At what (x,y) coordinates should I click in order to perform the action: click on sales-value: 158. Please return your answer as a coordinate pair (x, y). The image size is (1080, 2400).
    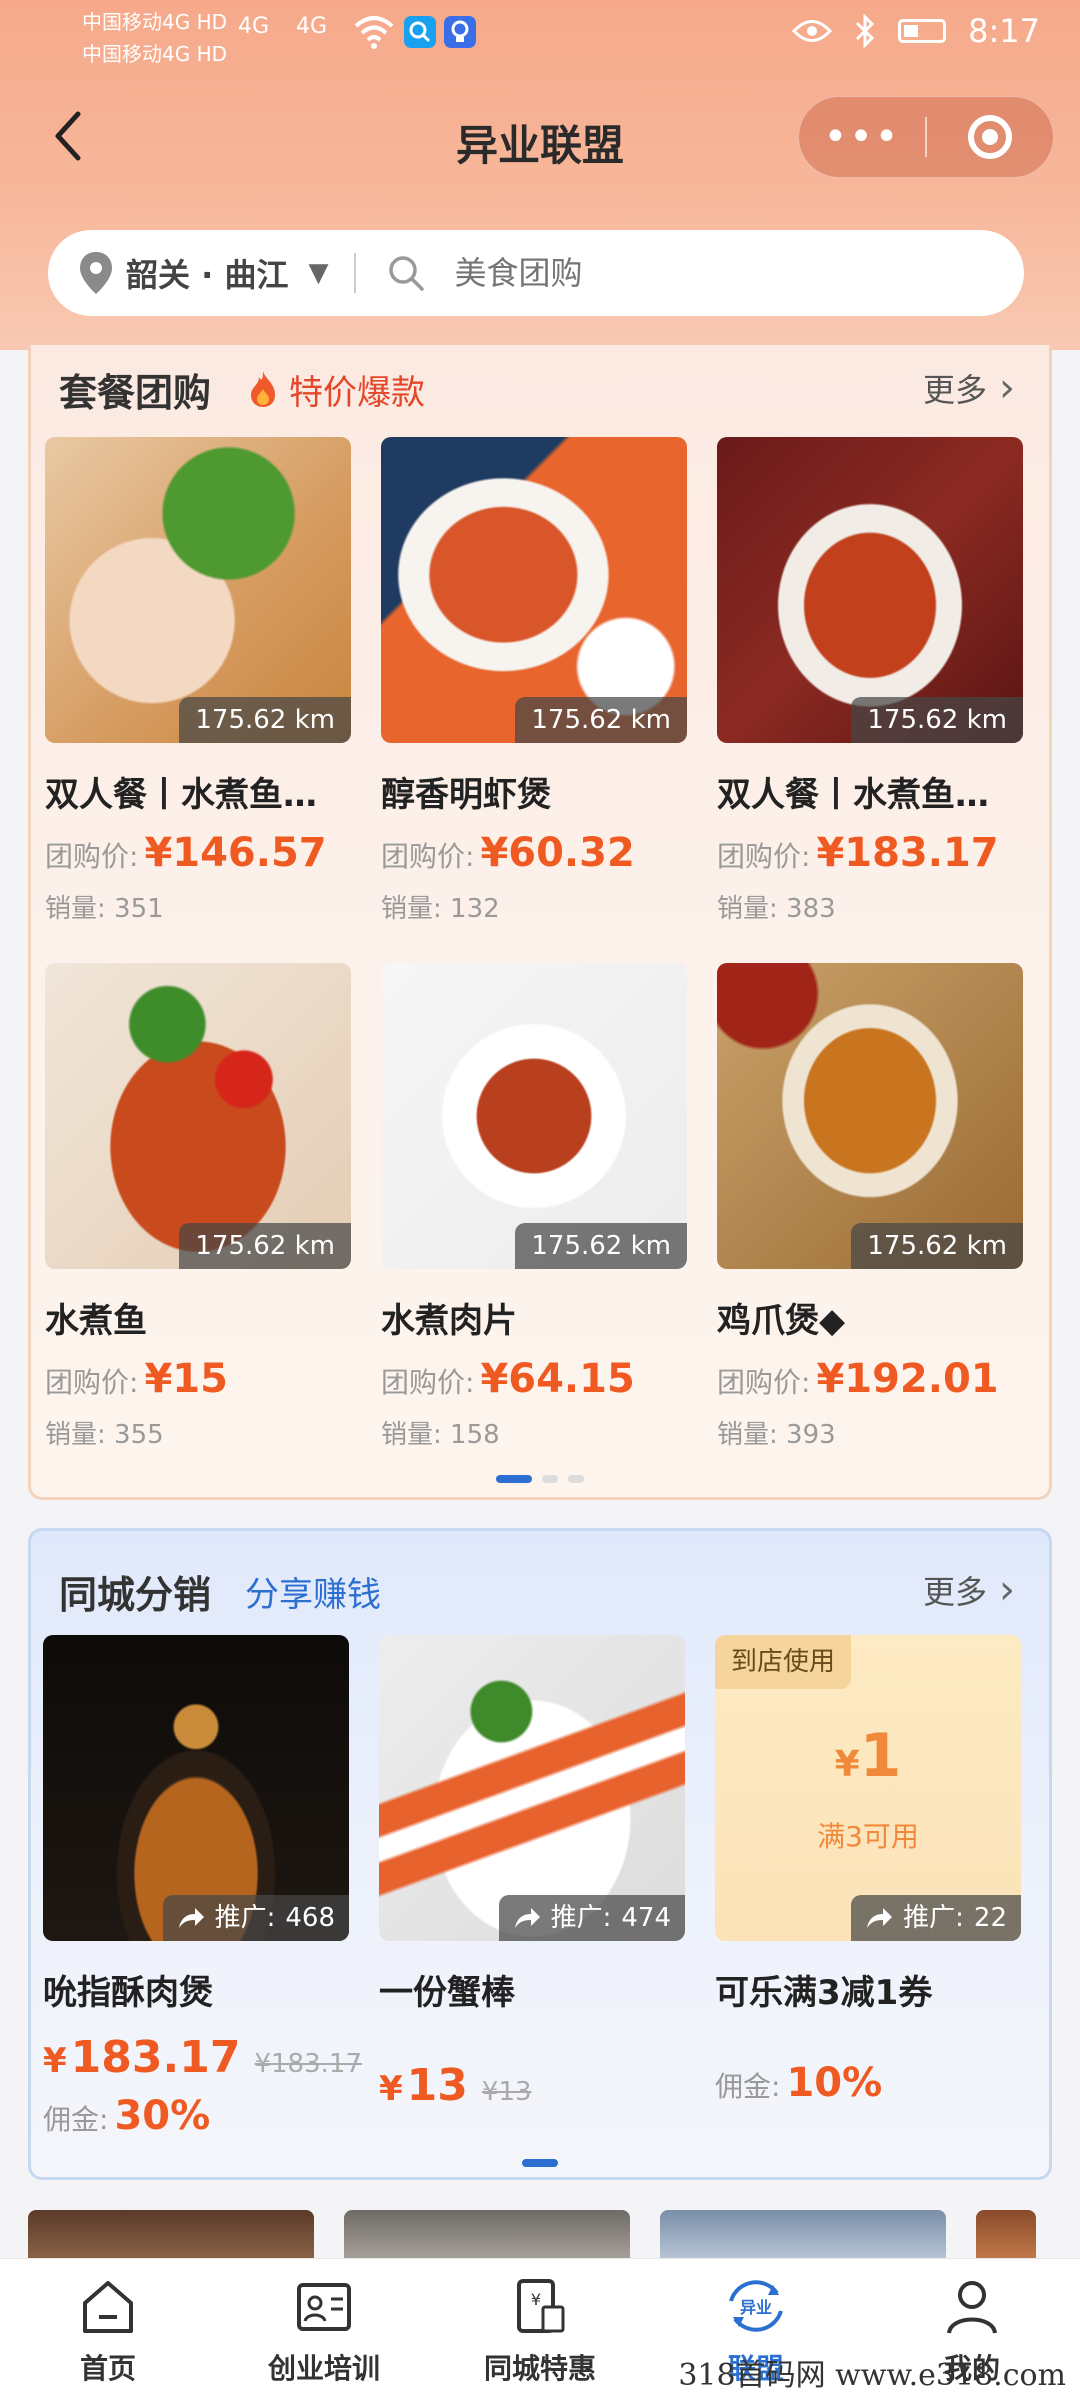
    Looking at the image, I should click on (475, 1435).